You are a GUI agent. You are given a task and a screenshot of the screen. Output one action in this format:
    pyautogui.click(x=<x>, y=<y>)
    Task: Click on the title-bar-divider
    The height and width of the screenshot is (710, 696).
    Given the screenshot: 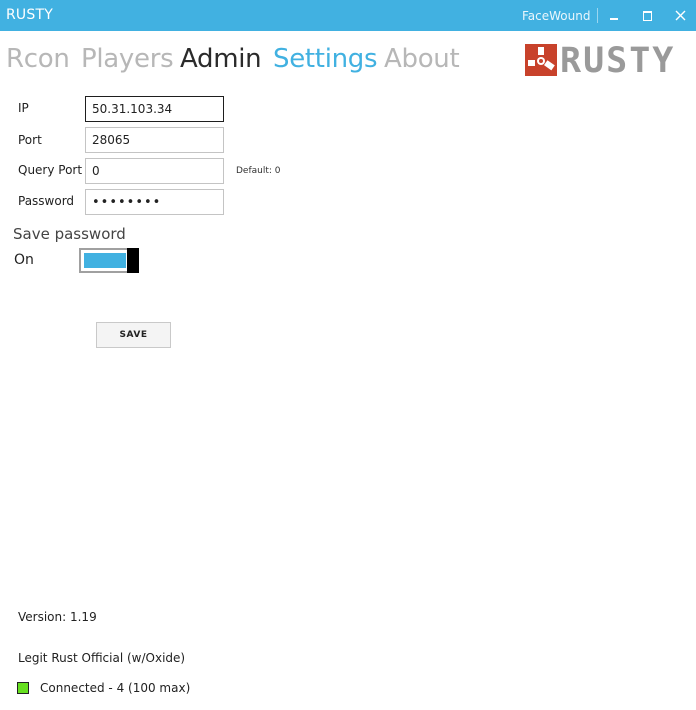 What is the action you would take?
    pyautogui.click(x=597, y=15)
    